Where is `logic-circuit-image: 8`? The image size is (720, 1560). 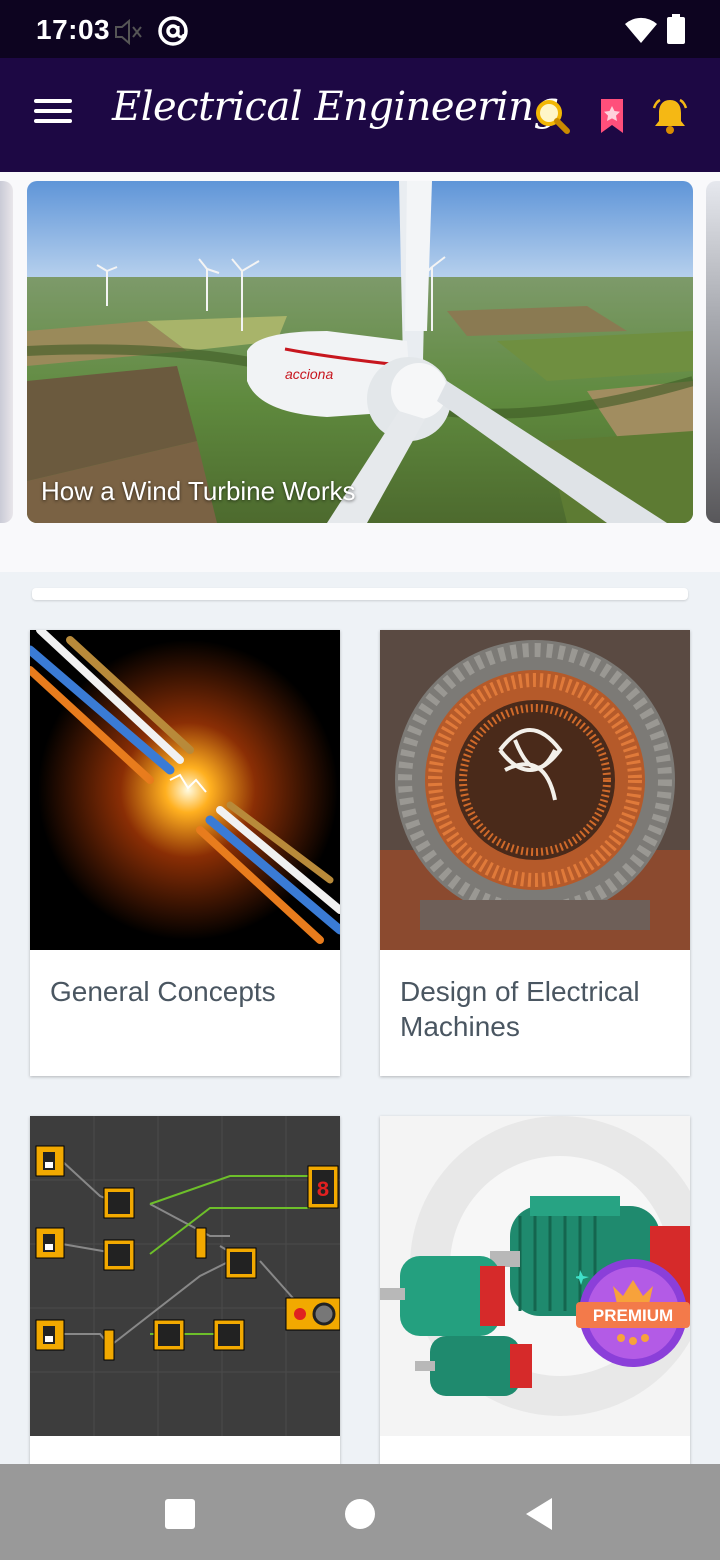
logic-circuit-image: 8 is located at coordinates (185, 1276).